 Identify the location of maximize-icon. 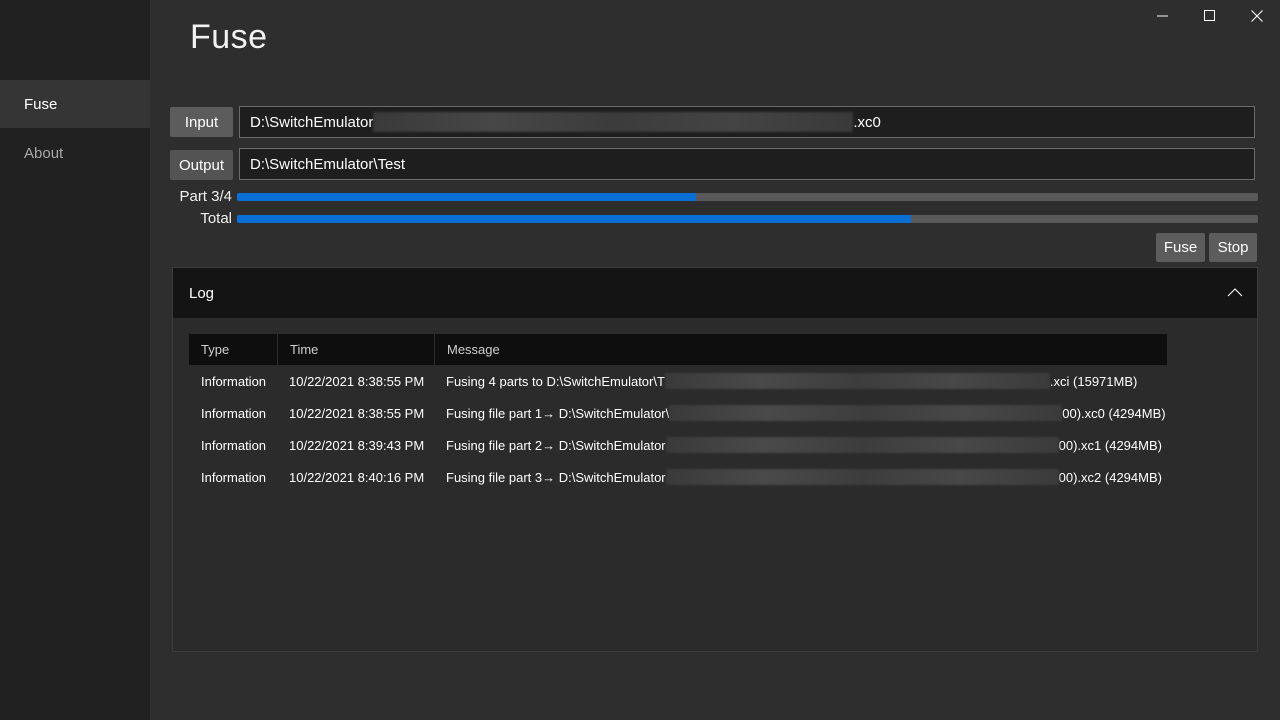
(1209, 15).